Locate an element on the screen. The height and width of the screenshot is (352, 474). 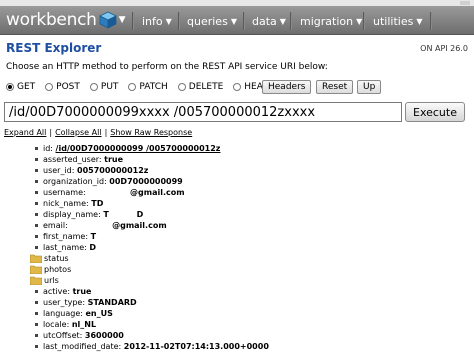
method-delete-label: DELETE is located at coordinates (206, 87).